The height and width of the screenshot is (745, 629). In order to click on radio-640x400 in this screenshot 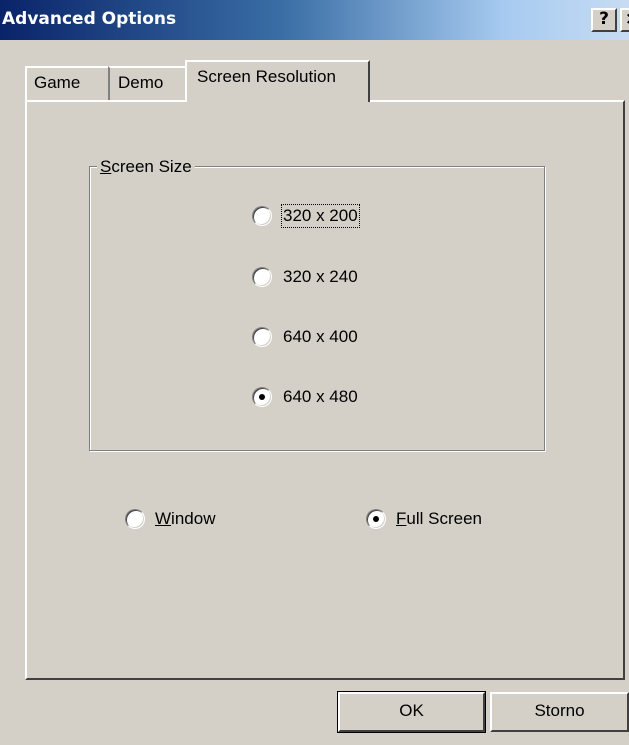, I will do `click(262, 337)`.